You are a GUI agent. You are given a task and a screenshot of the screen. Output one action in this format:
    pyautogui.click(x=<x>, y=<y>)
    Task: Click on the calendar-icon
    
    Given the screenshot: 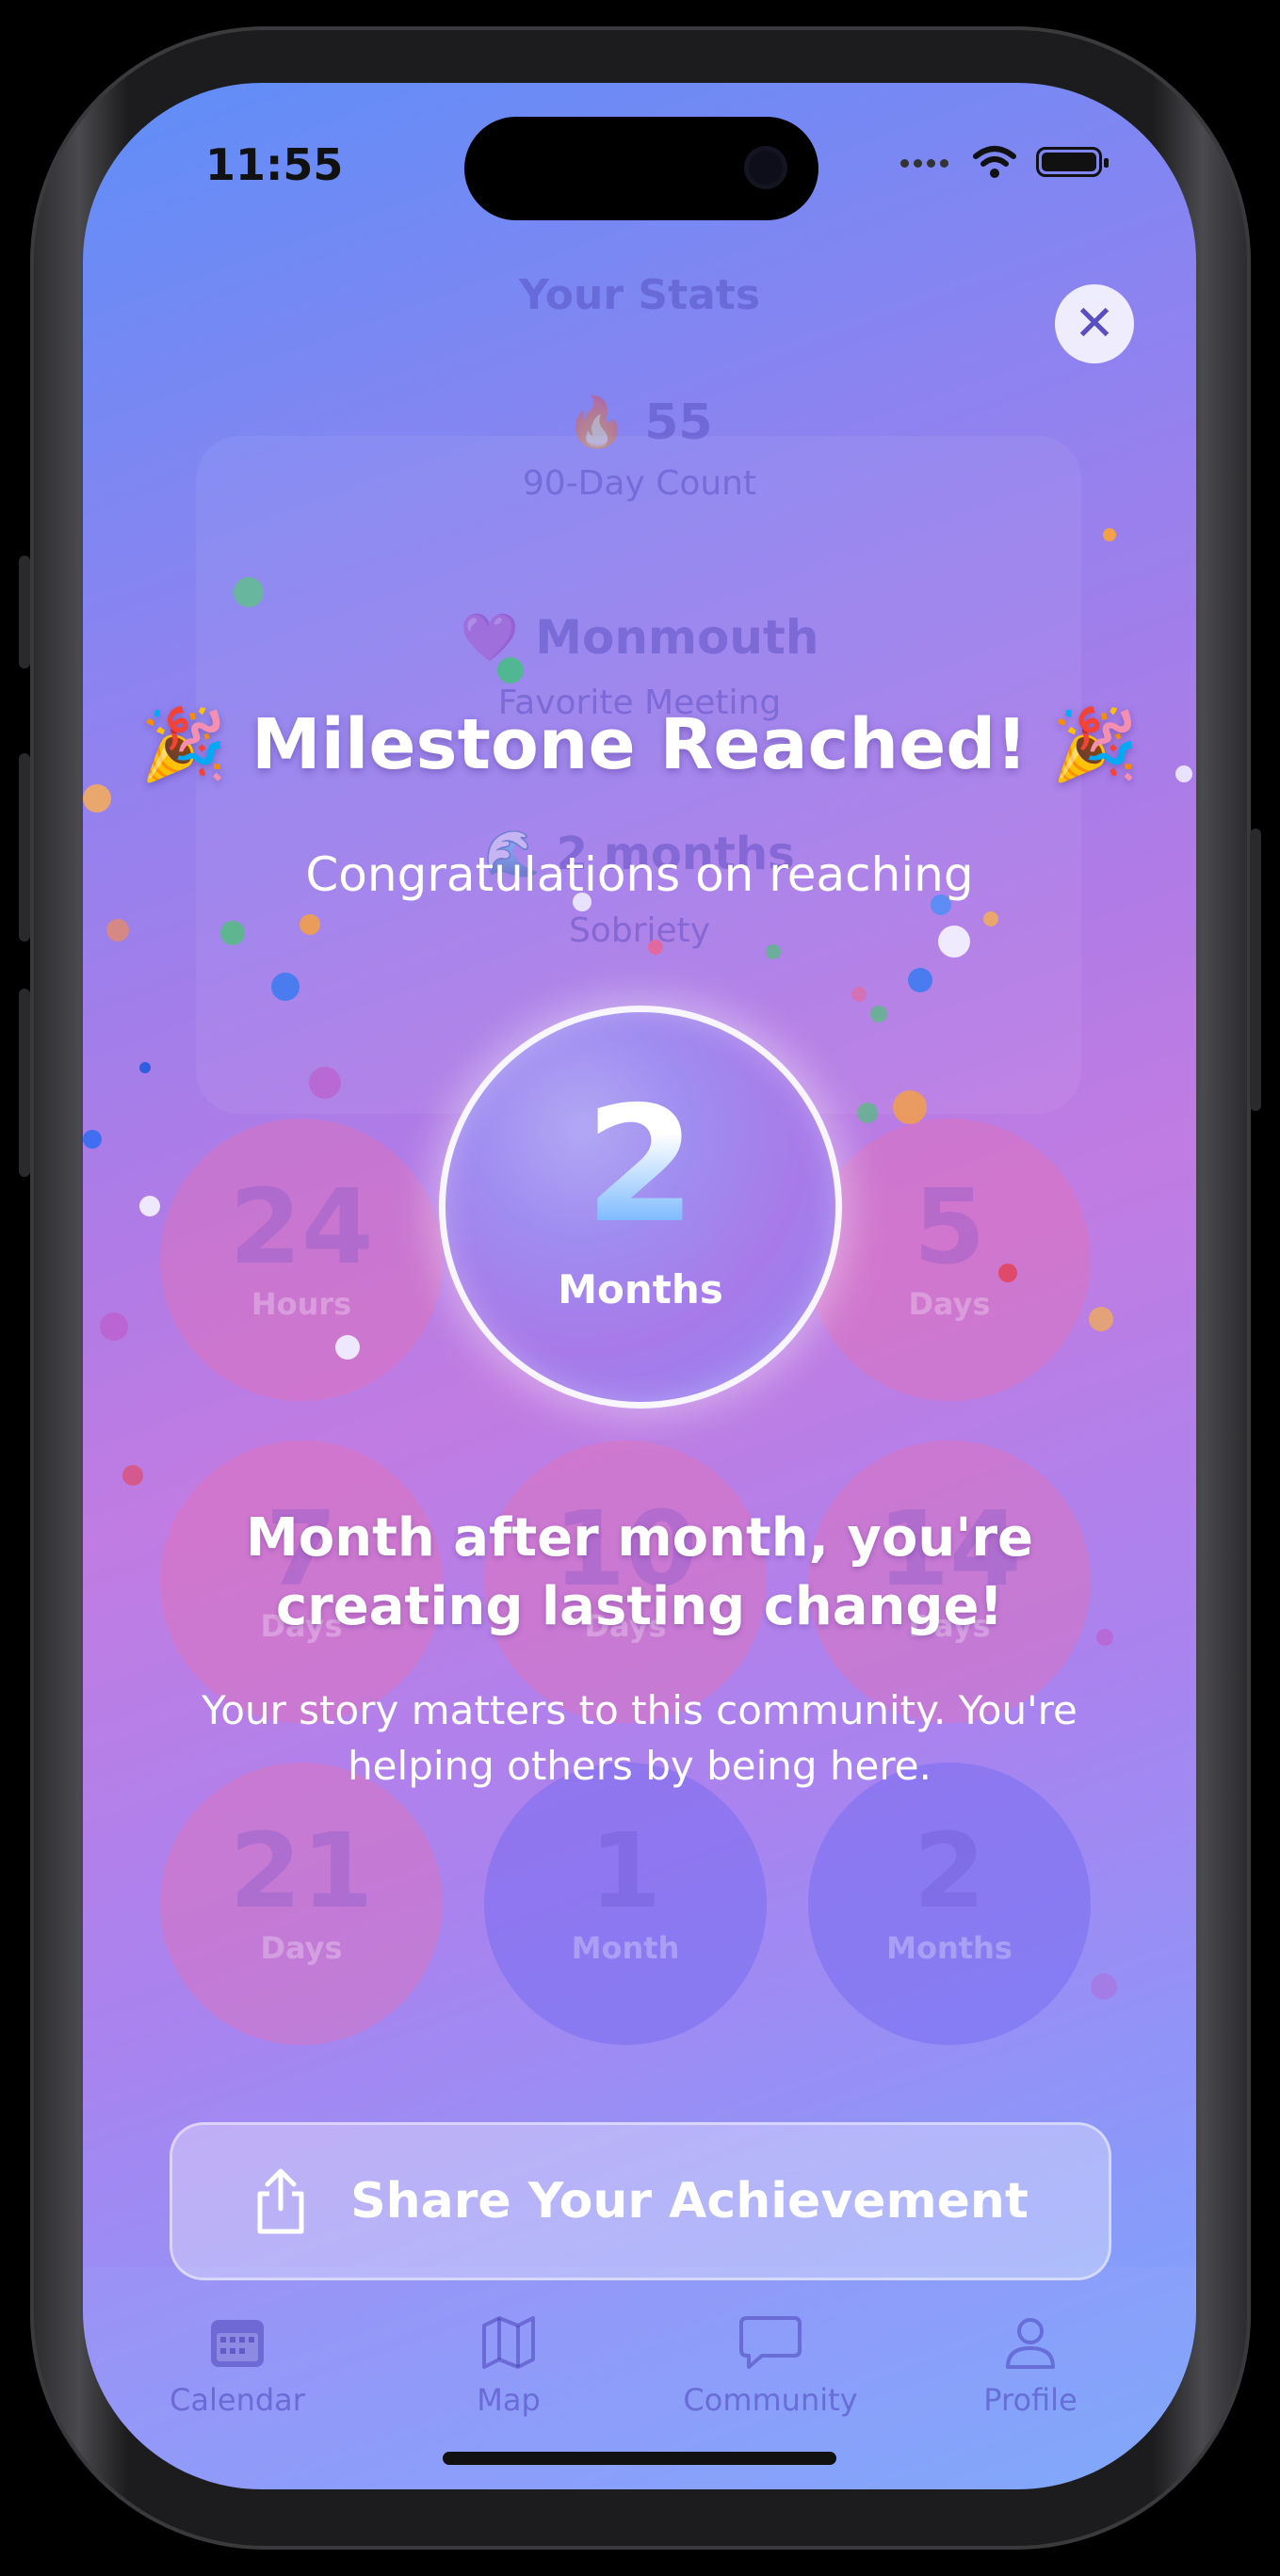 What is the action you would take?
    pyautogui.click(x=237, y=2343)
    